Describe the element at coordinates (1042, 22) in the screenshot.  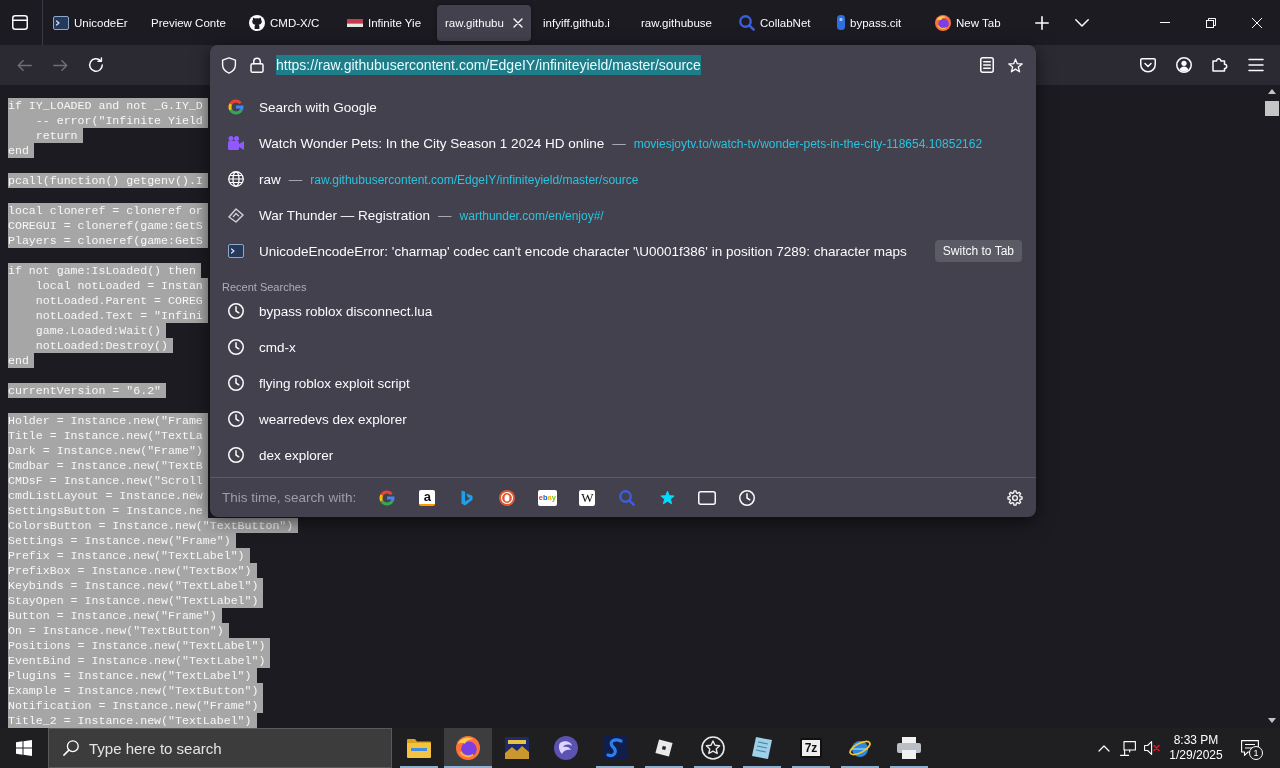
I see `plus-icon` at that location.